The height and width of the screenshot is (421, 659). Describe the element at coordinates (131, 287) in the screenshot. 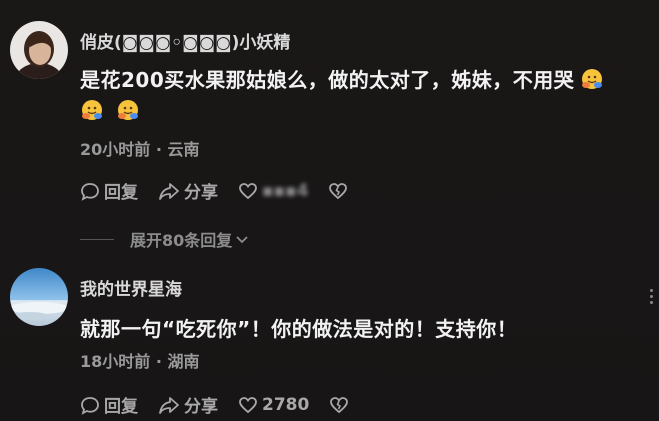

I see `comment-author: 我的世界星海` at that location.